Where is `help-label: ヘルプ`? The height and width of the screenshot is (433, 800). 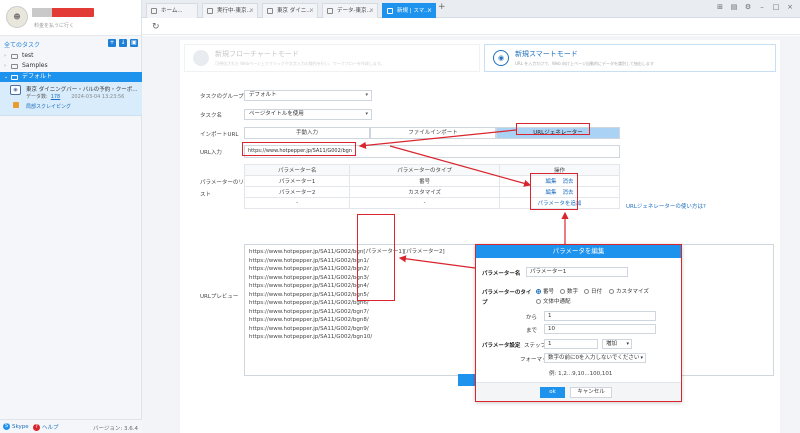
help-label: ヘルプ is located at coordinates (50, 428).